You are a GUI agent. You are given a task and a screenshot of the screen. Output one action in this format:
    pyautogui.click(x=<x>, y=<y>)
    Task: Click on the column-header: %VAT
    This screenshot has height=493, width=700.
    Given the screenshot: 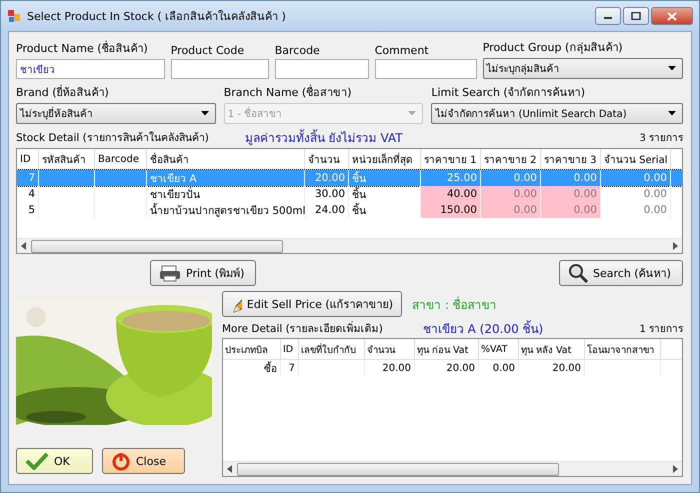 What is the action you would take?
    pyautogui.click(x=499, y=349)
    